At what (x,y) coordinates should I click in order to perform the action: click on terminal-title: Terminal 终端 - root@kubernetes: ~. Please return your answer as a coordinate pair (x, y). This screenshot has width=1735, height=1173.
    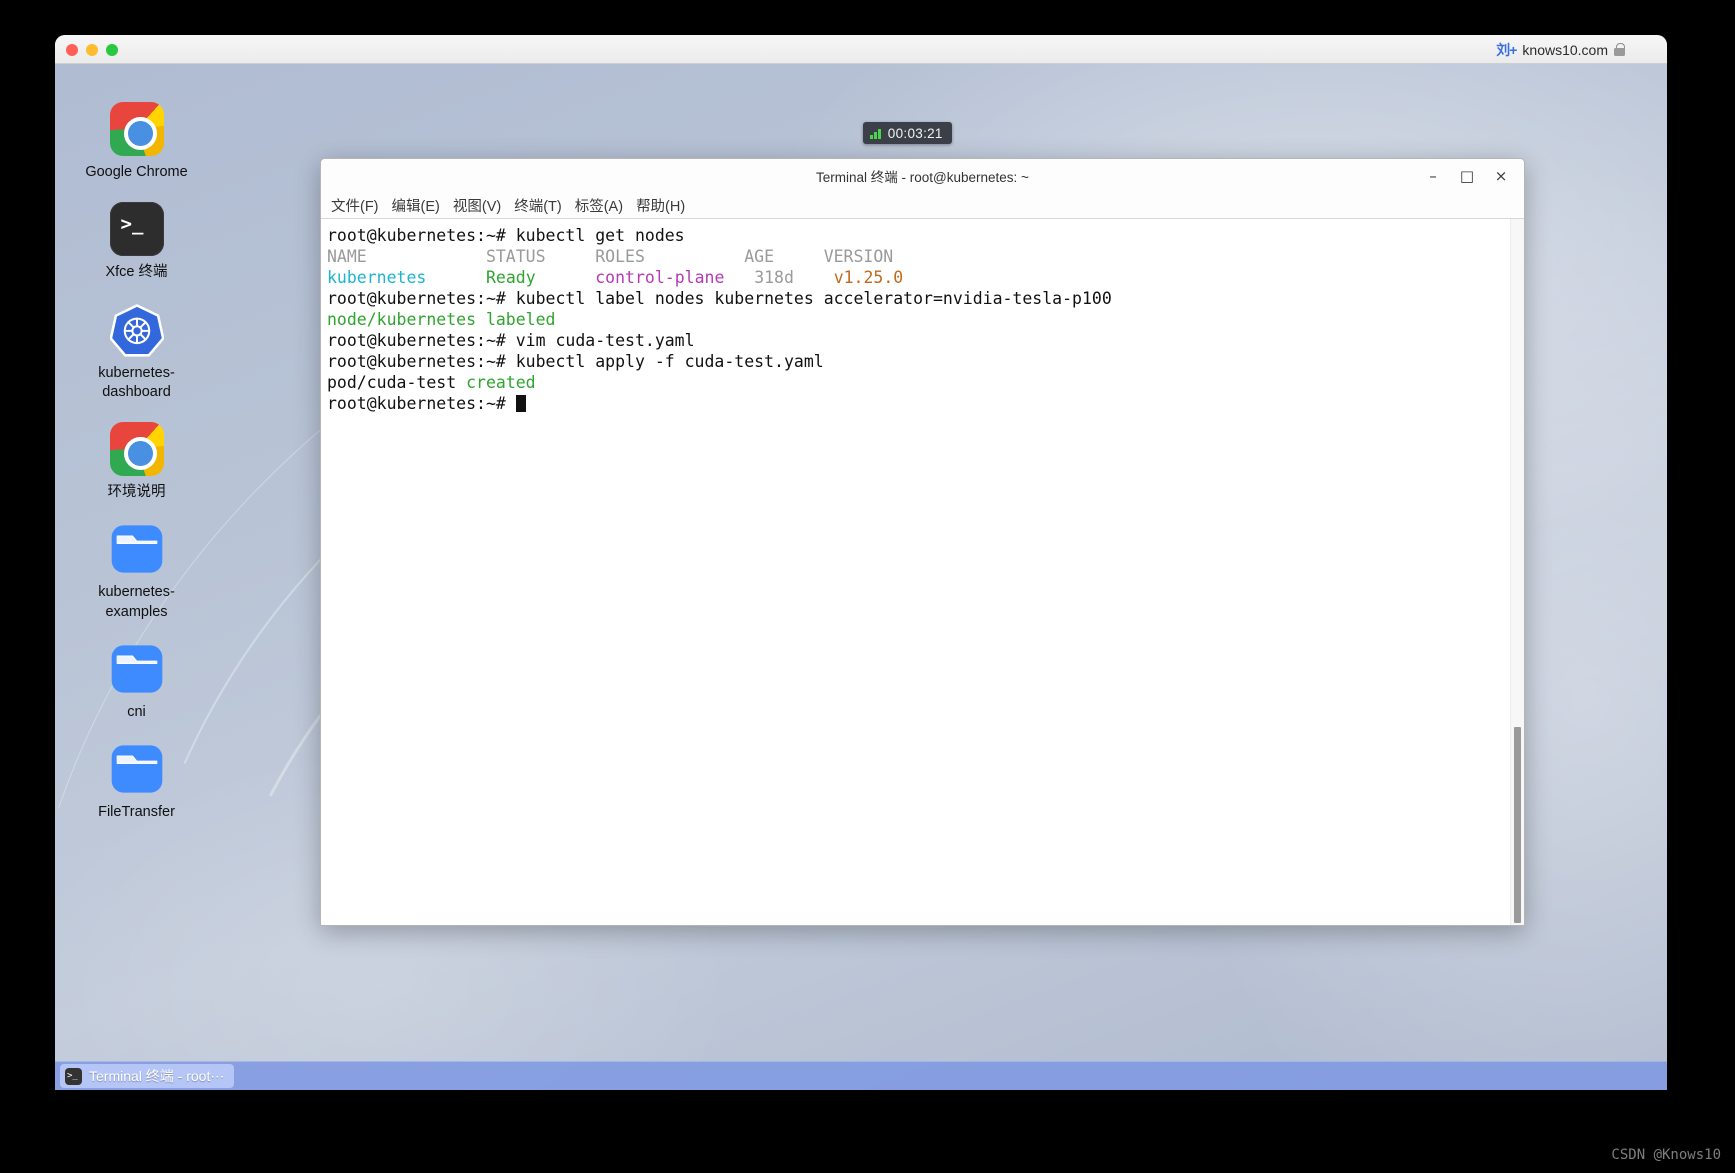
    Looking at the image, I should click on (922, 177).